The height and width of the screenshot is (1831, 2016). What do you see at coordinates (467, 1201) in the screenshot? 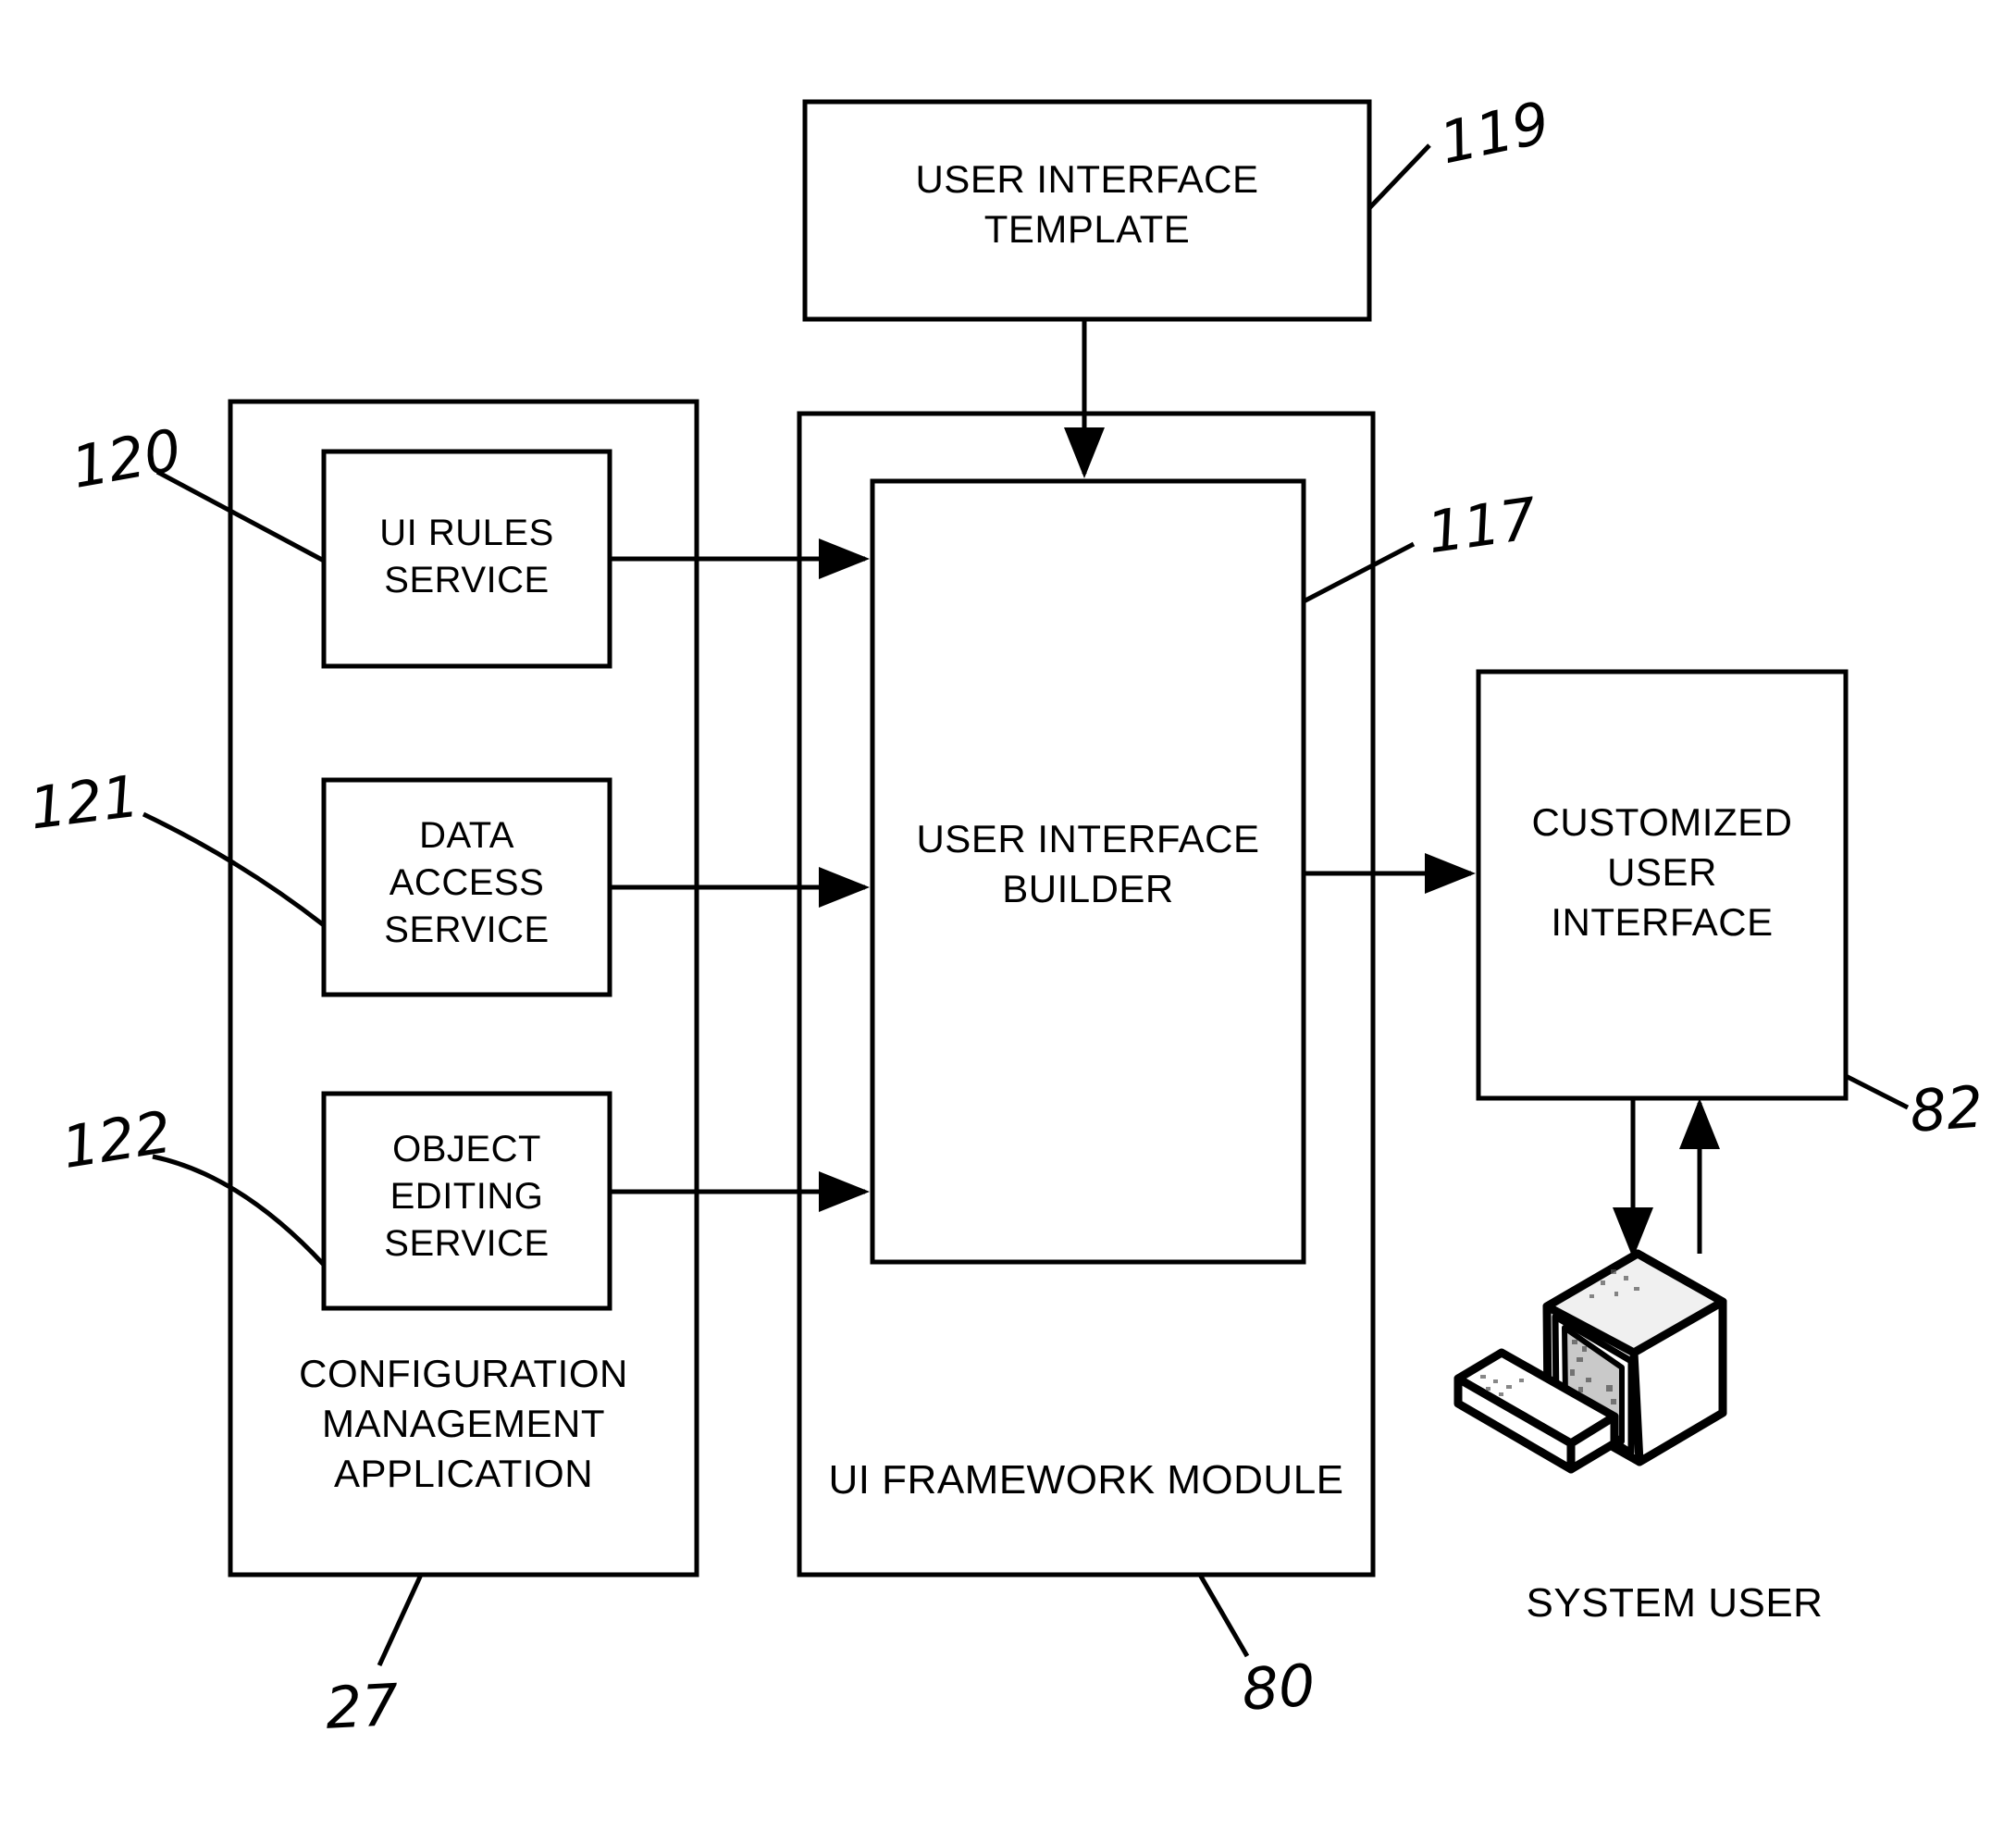
I see `object-editing-service-box` at bounding box center [467, 1201].